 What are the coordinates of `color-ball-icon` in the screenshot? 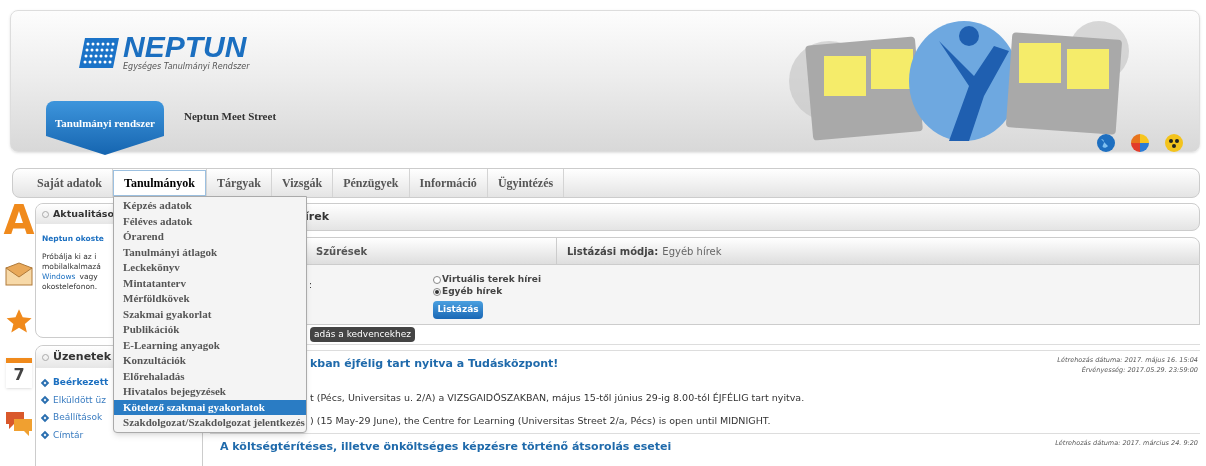 It's located at (1140, 143).